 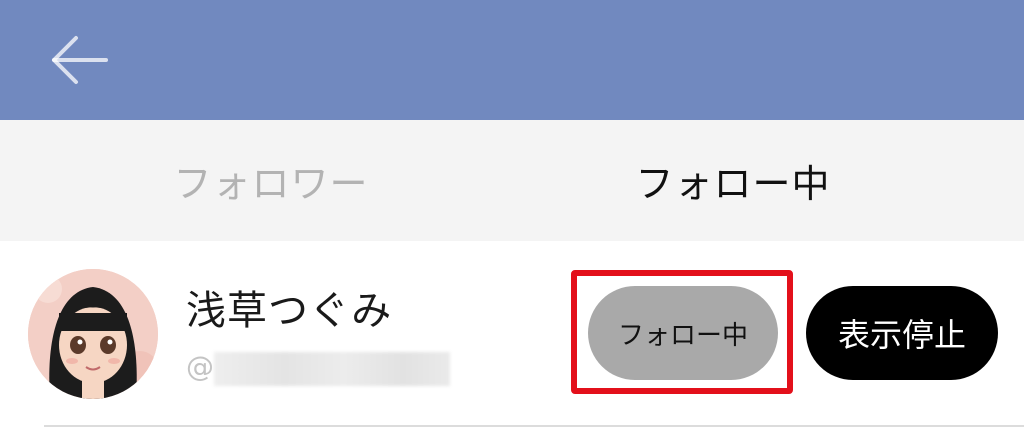 What do you see at coordinates (200, 366) in the screenshot?
I see `user-handle-prefix: @` at bounding box center [200, 366].